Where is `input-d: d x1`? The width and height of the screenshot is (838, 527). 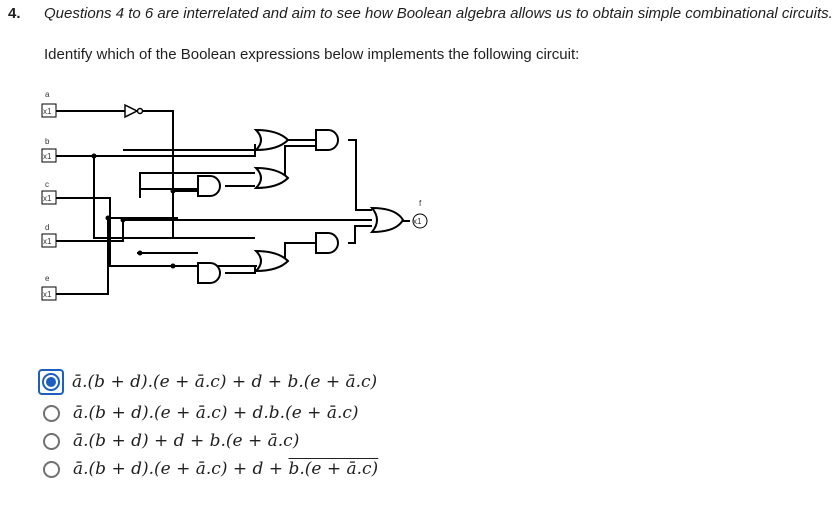 input-d: d x1 is located at coordinates (49, 235).